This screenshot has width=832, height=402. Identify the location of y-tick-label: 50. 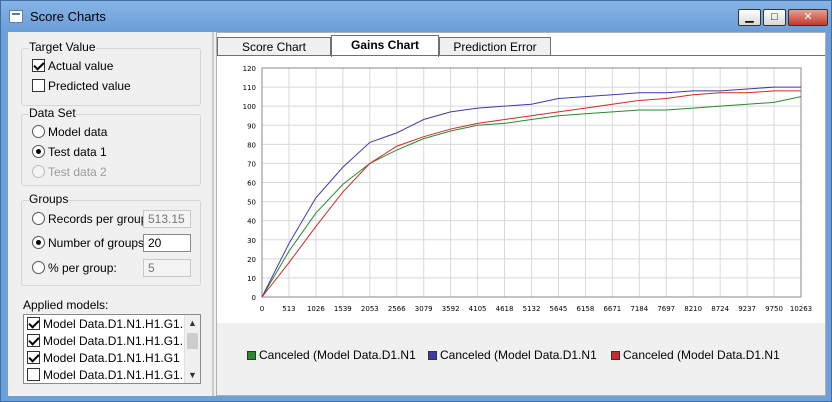
(251, 203).